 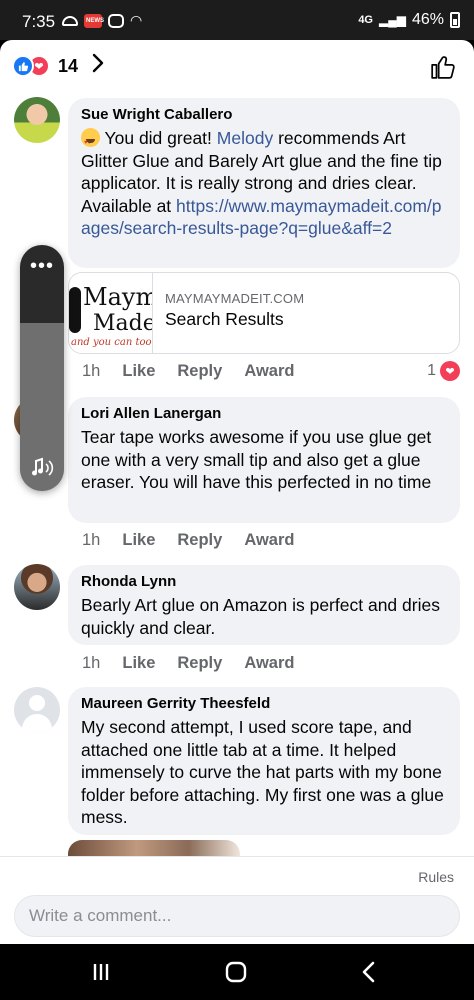 I want to click on floating-sound-panel: •••, so click(x=42, y=368).